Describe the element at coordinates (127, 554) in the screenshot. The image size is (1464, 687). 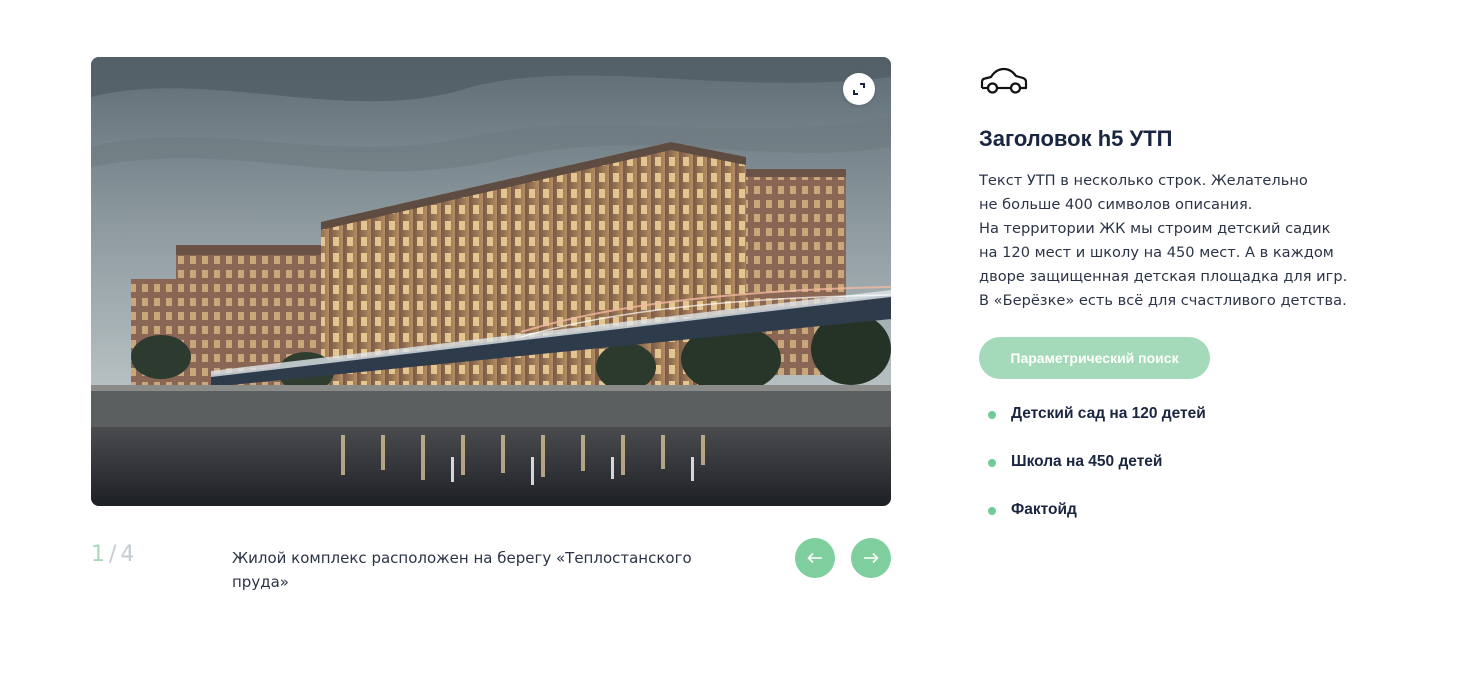
I see `slide-counter-total: 4` at that location.